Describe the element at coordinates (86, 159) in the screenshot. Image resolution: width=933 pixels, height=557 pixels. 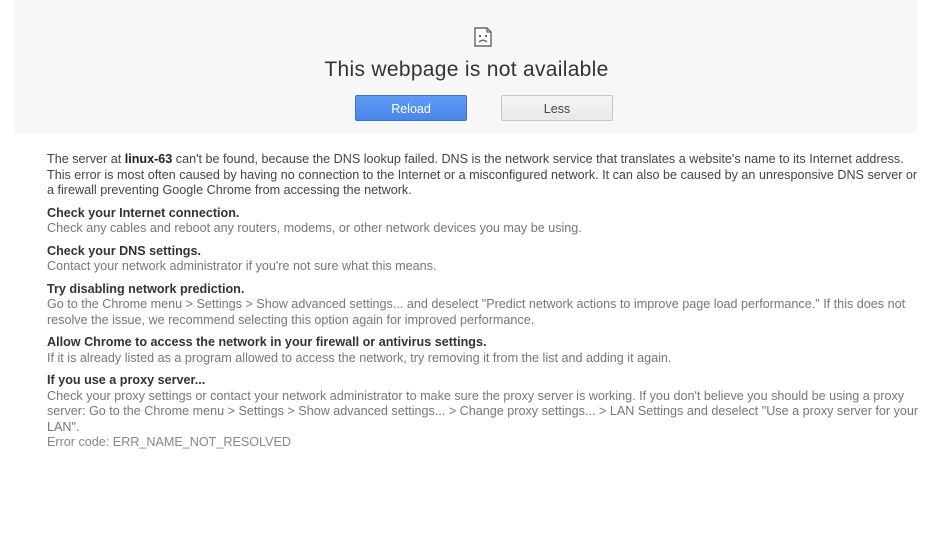
I see `intro-before: The server at` at that location.